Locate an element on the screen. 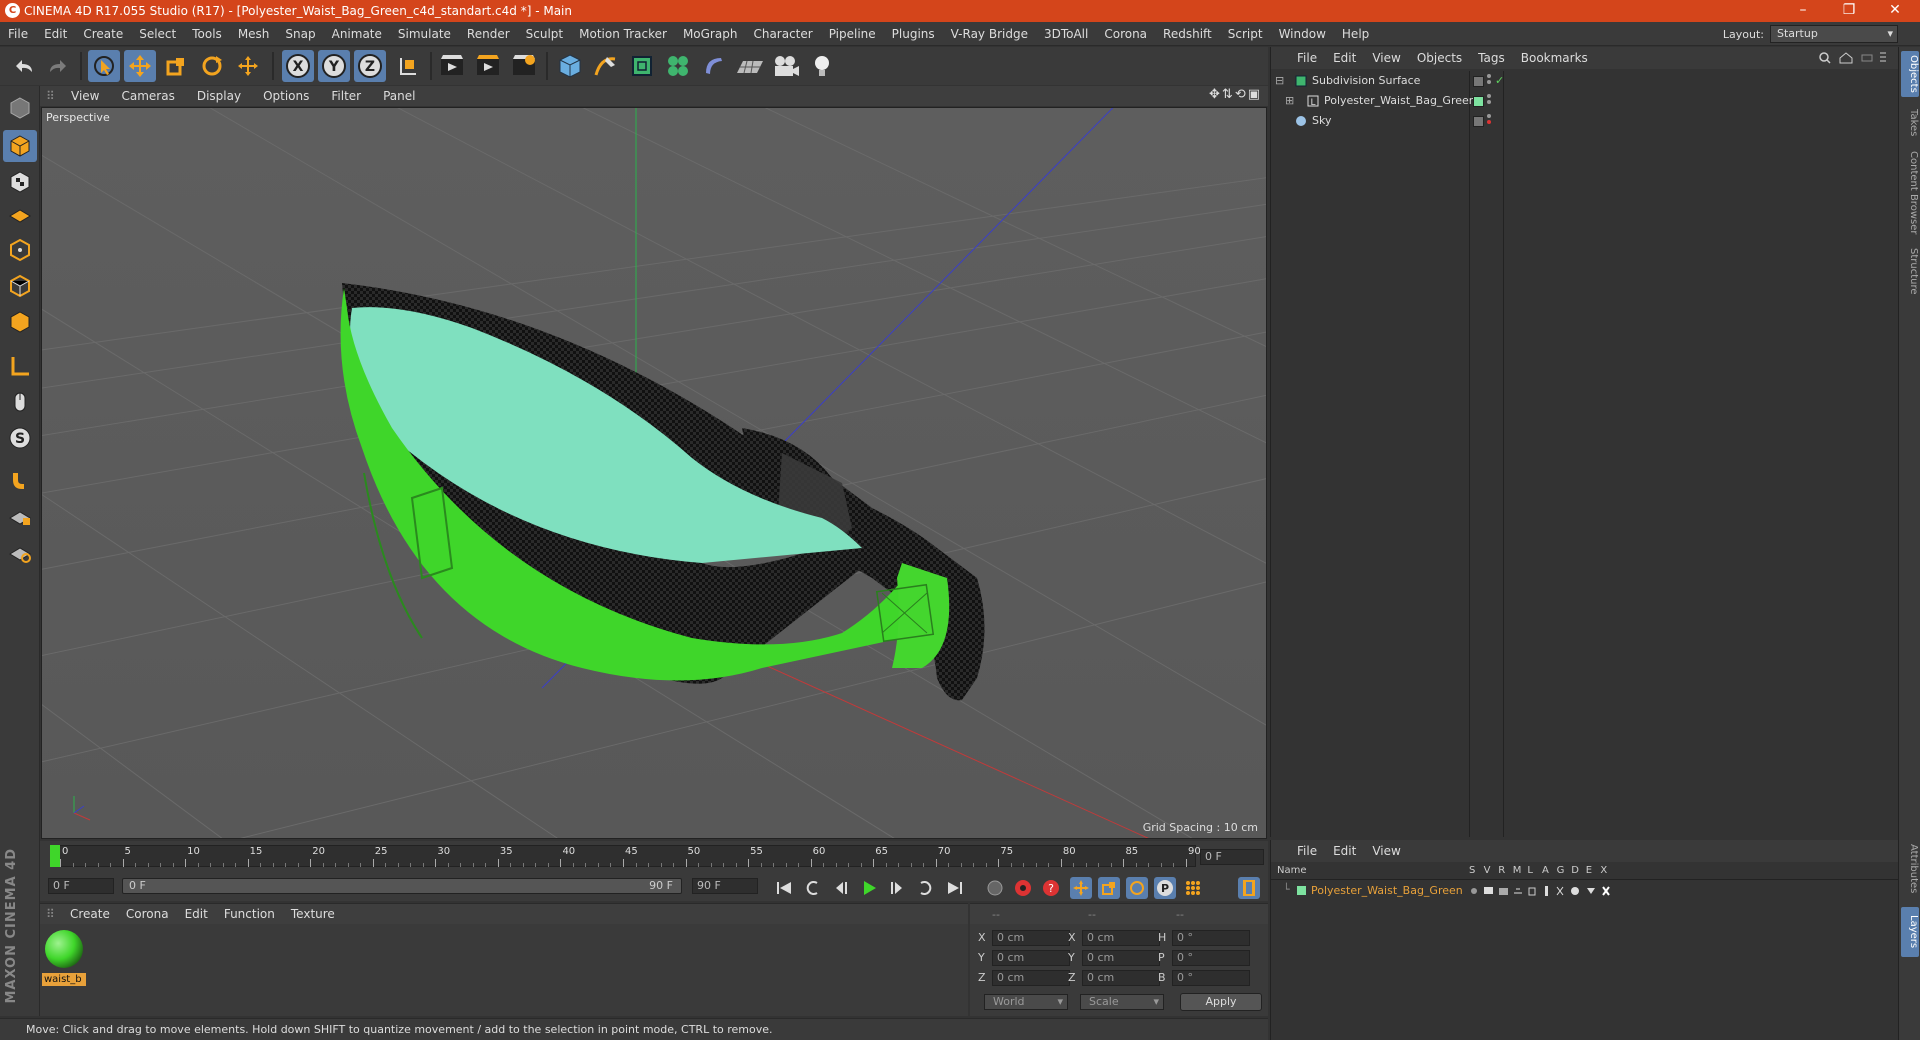 This screenshot has width=1920, height=1040. menu-plugins: Plugins is located at coordinates (913, 34).